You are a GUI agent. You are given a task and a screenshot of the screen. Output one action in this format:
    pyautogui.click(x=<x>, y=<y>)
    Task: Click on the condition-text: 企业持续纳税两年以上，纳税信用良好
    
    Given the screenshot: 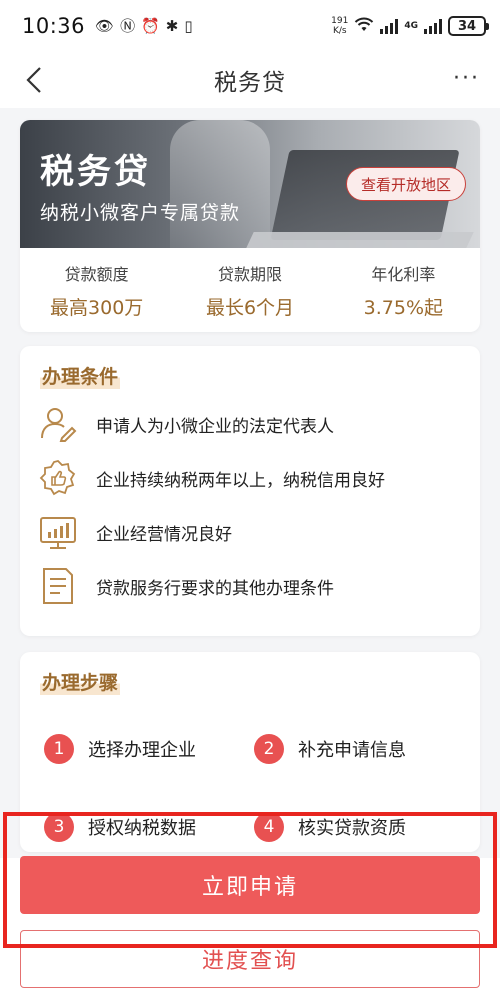 What is the action you would take?
    pyautogui.click(x=240, y=480)
    